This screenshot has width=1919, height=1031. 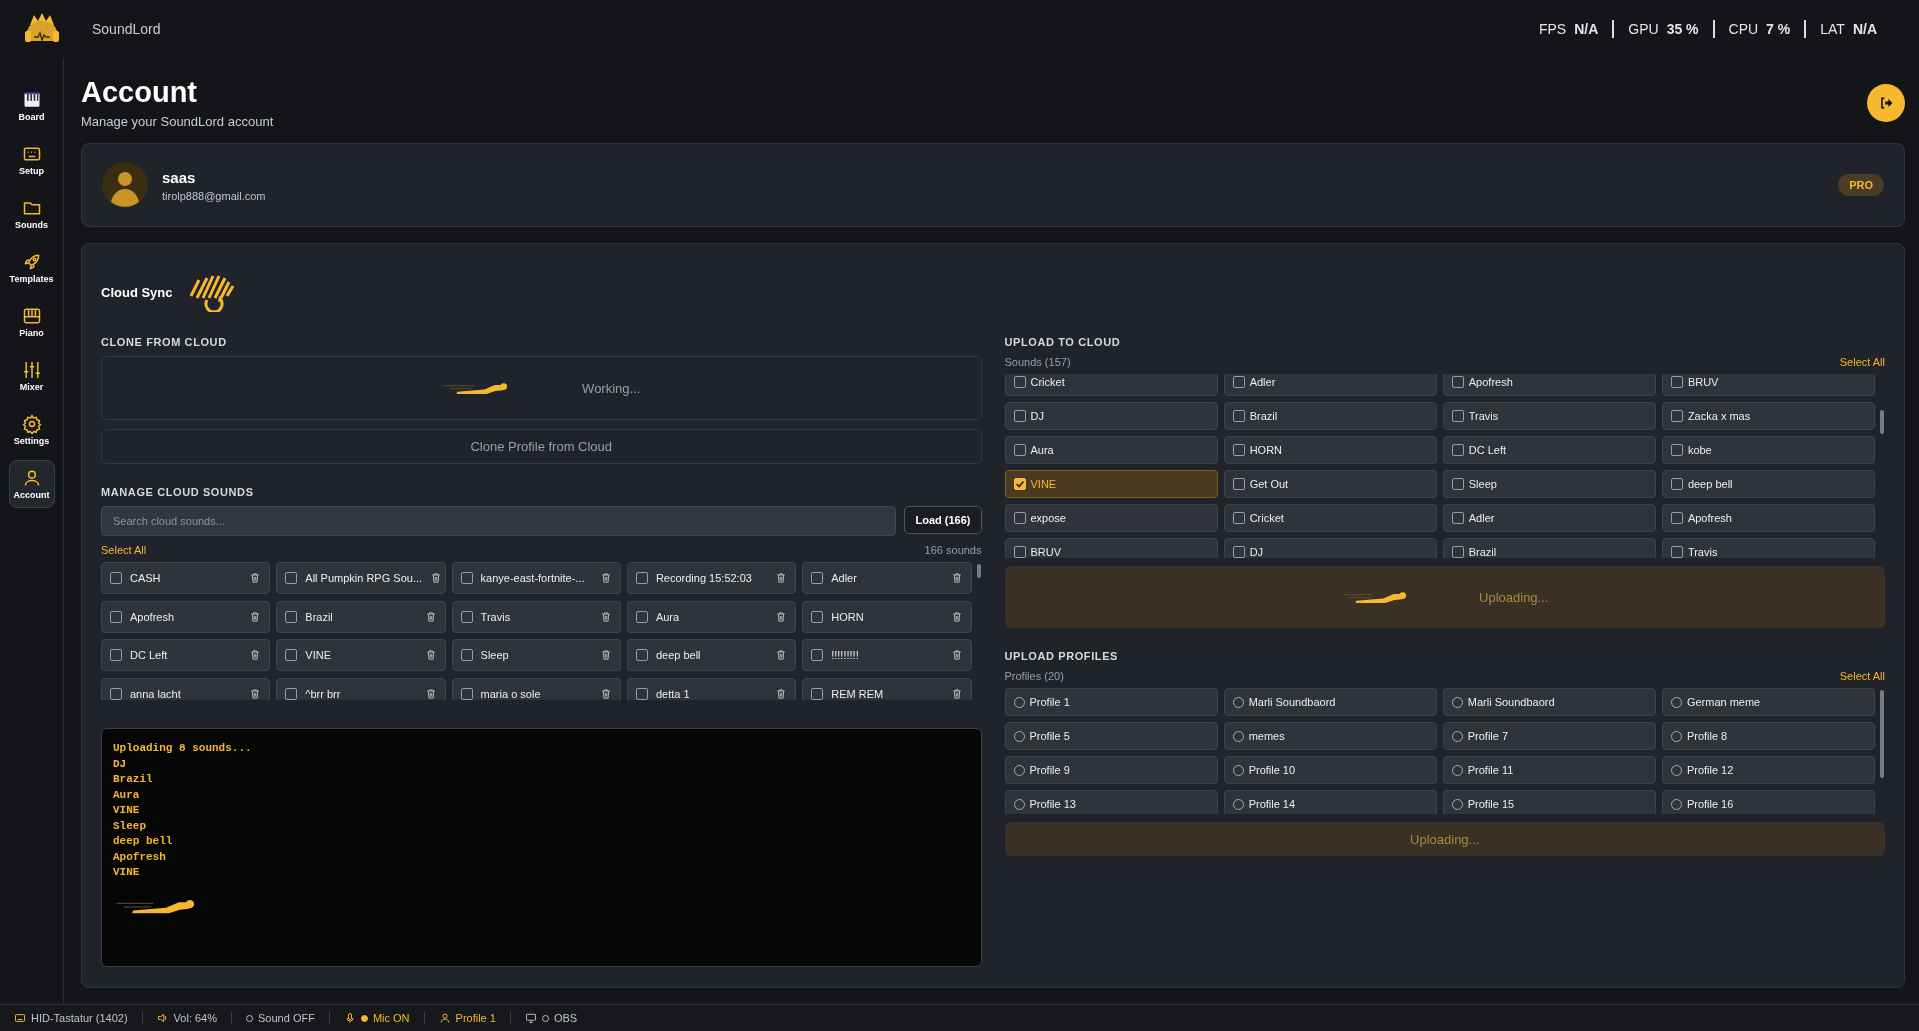 I want to click on profile-item: German meme, so click(x=1768, y=702).